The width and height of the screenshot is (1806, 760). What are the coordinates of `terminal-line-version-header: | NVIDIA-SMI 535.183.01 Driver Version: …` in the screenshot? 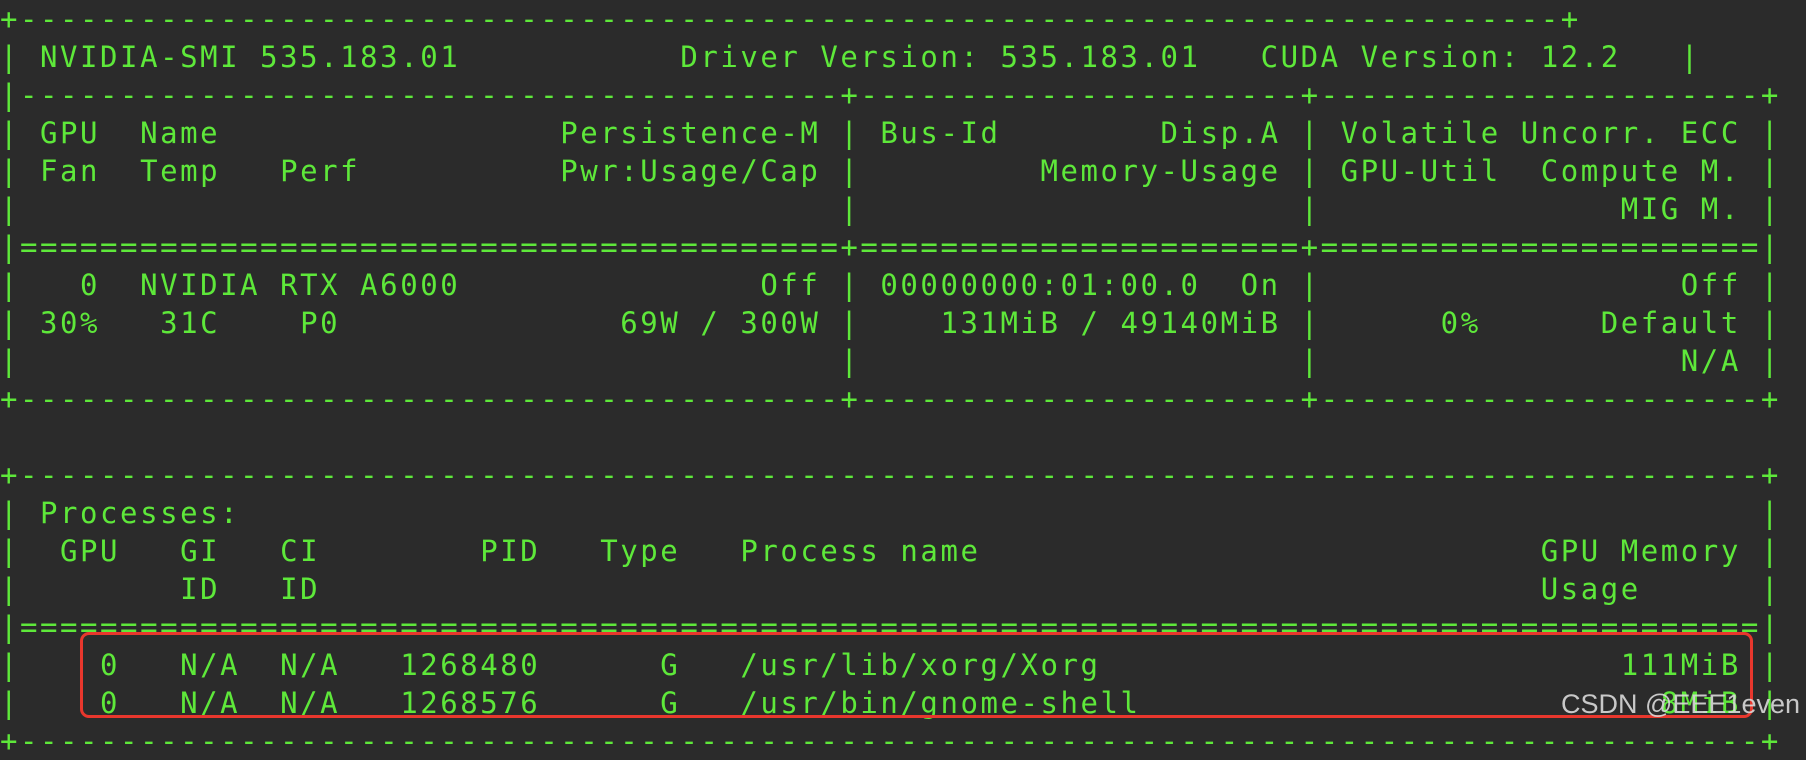 It's located at (850, 57).